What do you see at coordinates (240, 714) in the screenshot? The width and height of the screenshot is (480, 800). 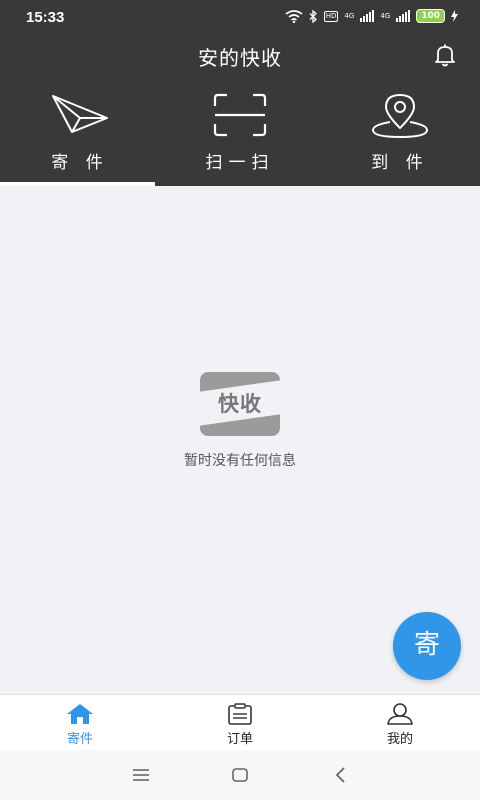 I see `clipboard-icon` at bounding box center [240, 714].